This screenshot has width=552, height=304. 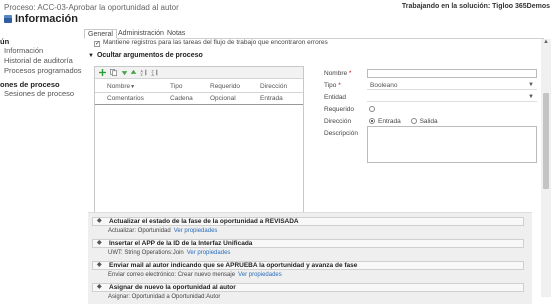 I want to click on step-detail: Actualizar: Oportunidad Ver propiedades, so click(x=163, y=231).